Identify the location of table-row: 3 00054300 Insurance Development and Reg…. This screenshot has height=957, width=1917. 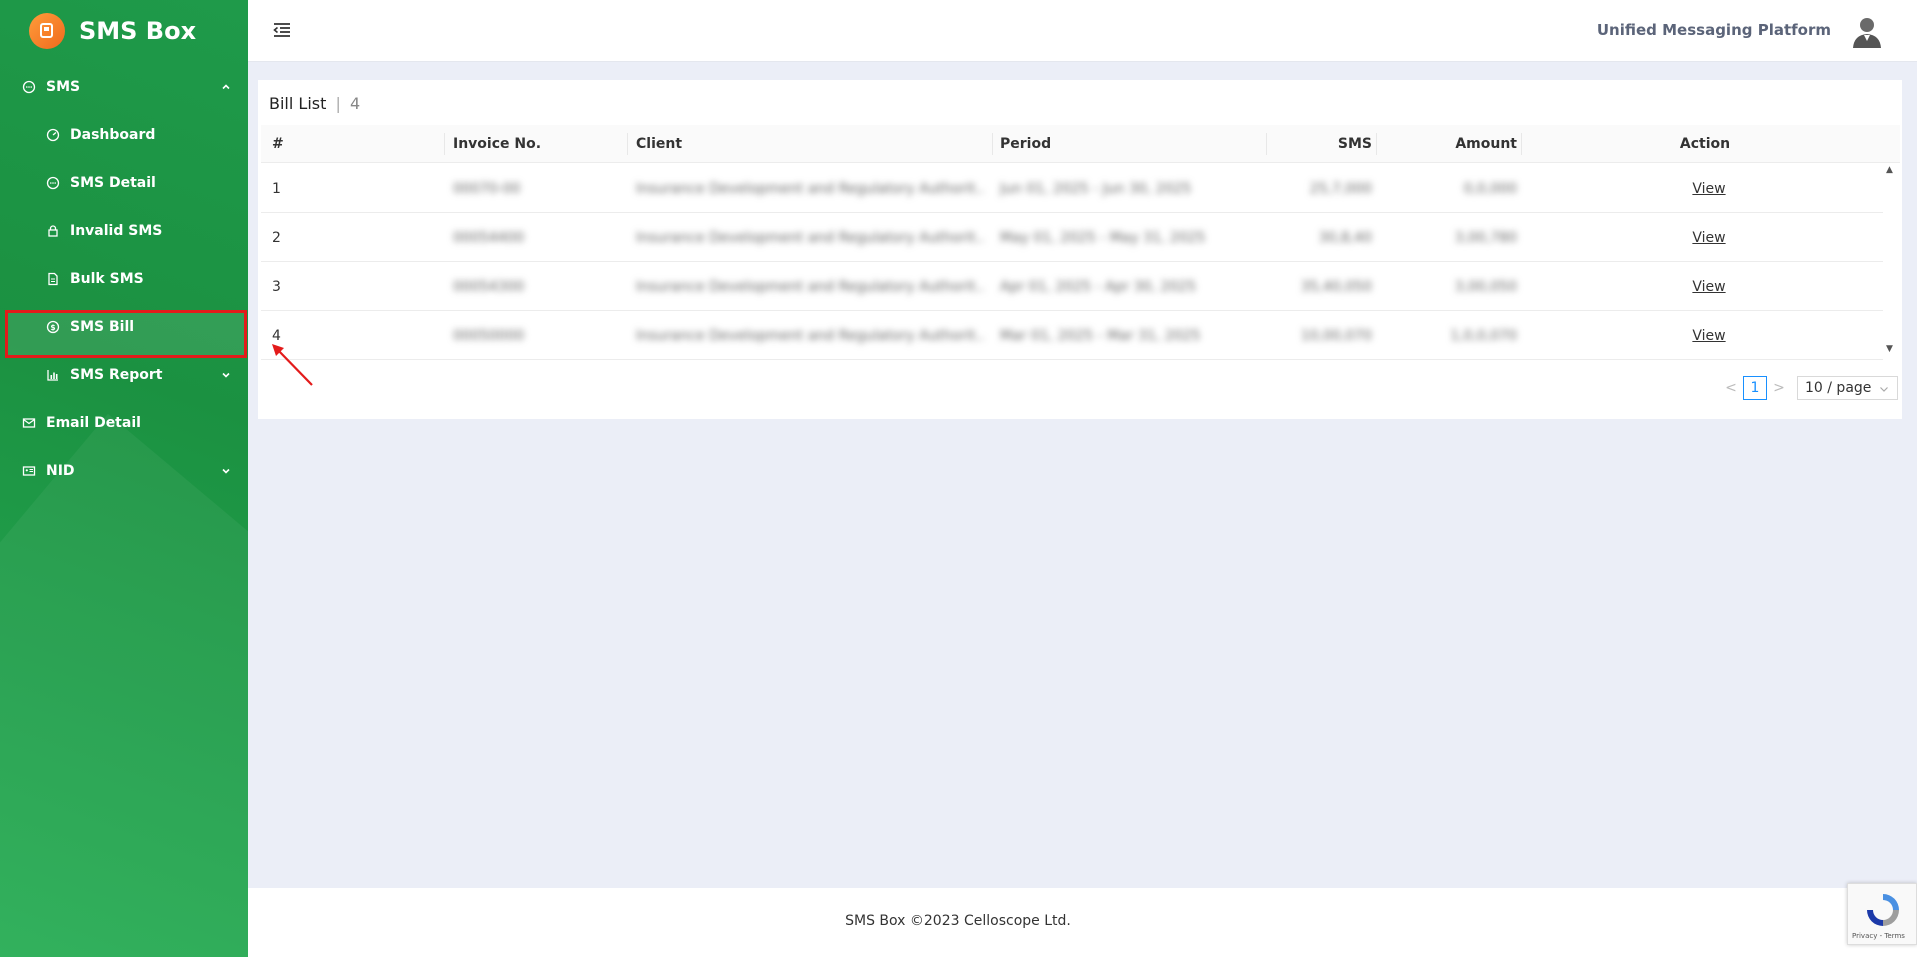
(1072, 286).